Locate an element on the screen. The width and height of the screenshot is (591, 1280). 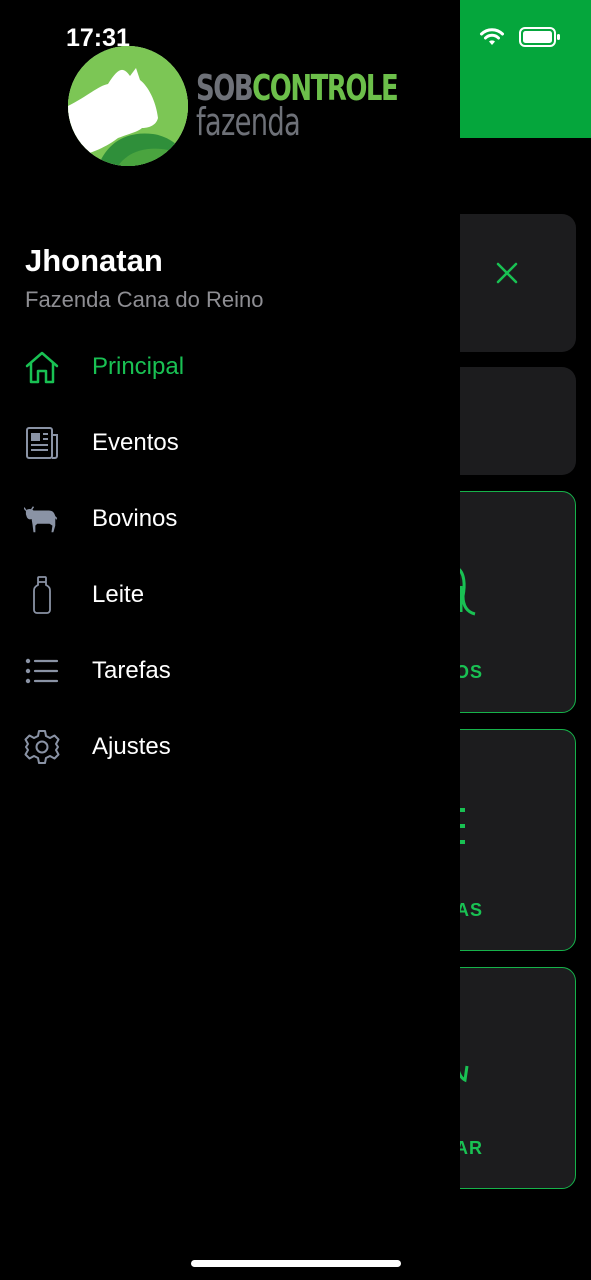
menu-label: Bovinos is located at coordinates (135, 518).